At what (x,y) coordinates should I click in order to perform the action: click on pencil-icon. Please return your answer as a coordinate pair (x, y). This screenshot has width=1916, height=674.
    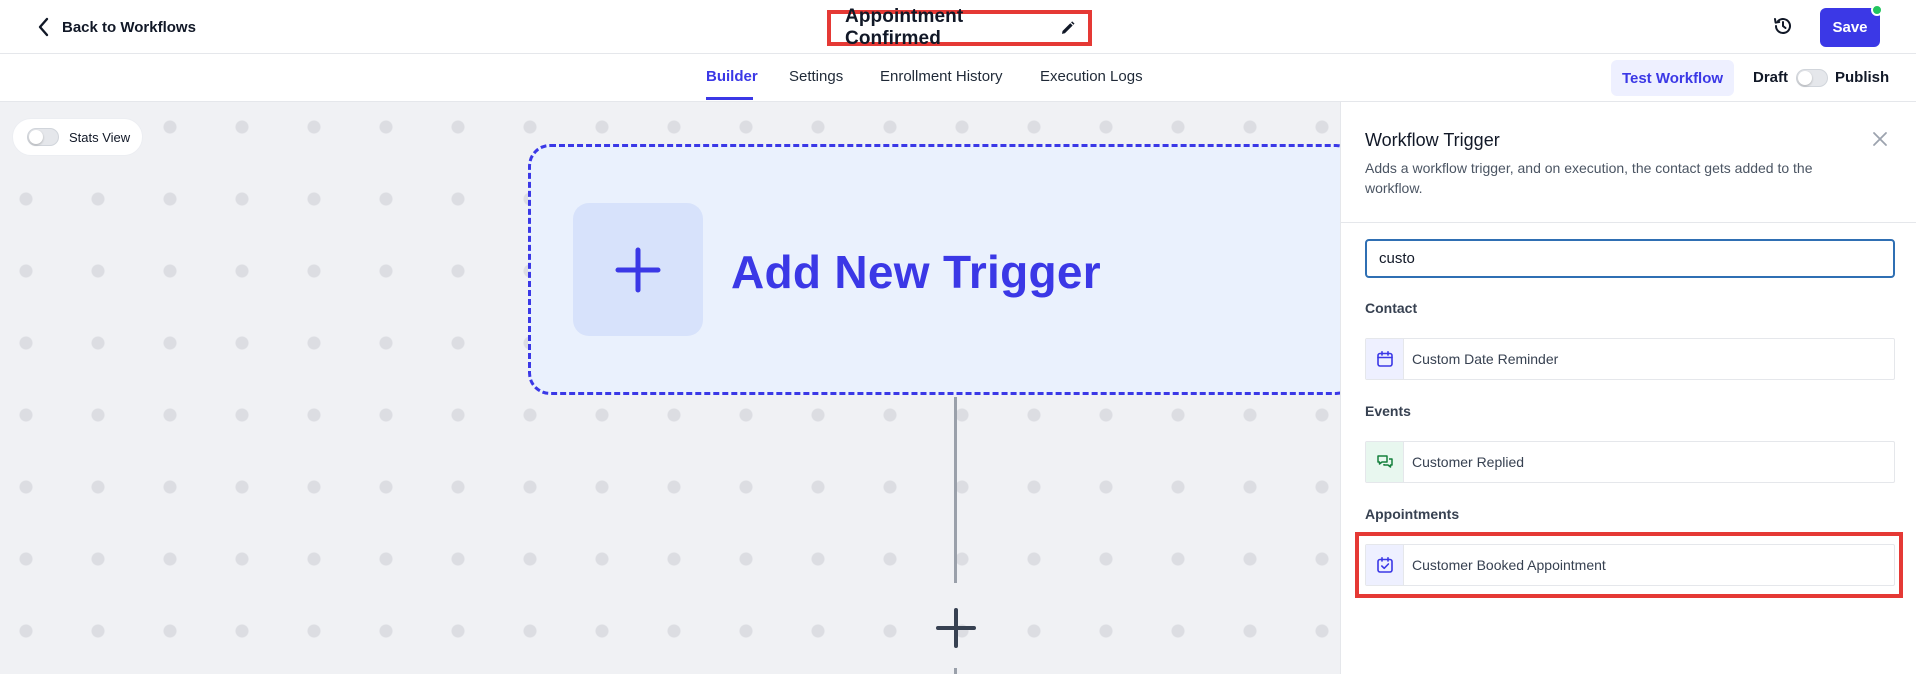
    Looking at the image, I should click on (1068, 28).